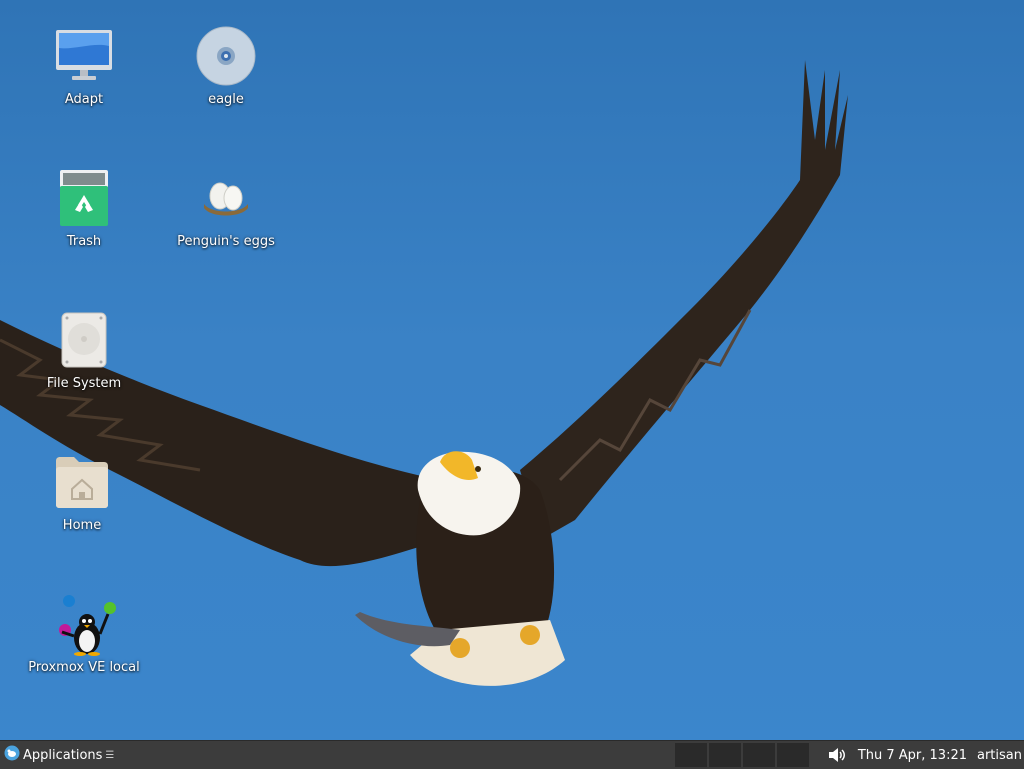 The width and height of the screenshot is (1024, 769). What do you see at coordinates (512, 754) in the screenshot?
I see `taskbar: Applications ☰ Thu 7 Apr, 13:21 artisan` at bounding box center [512, 754].